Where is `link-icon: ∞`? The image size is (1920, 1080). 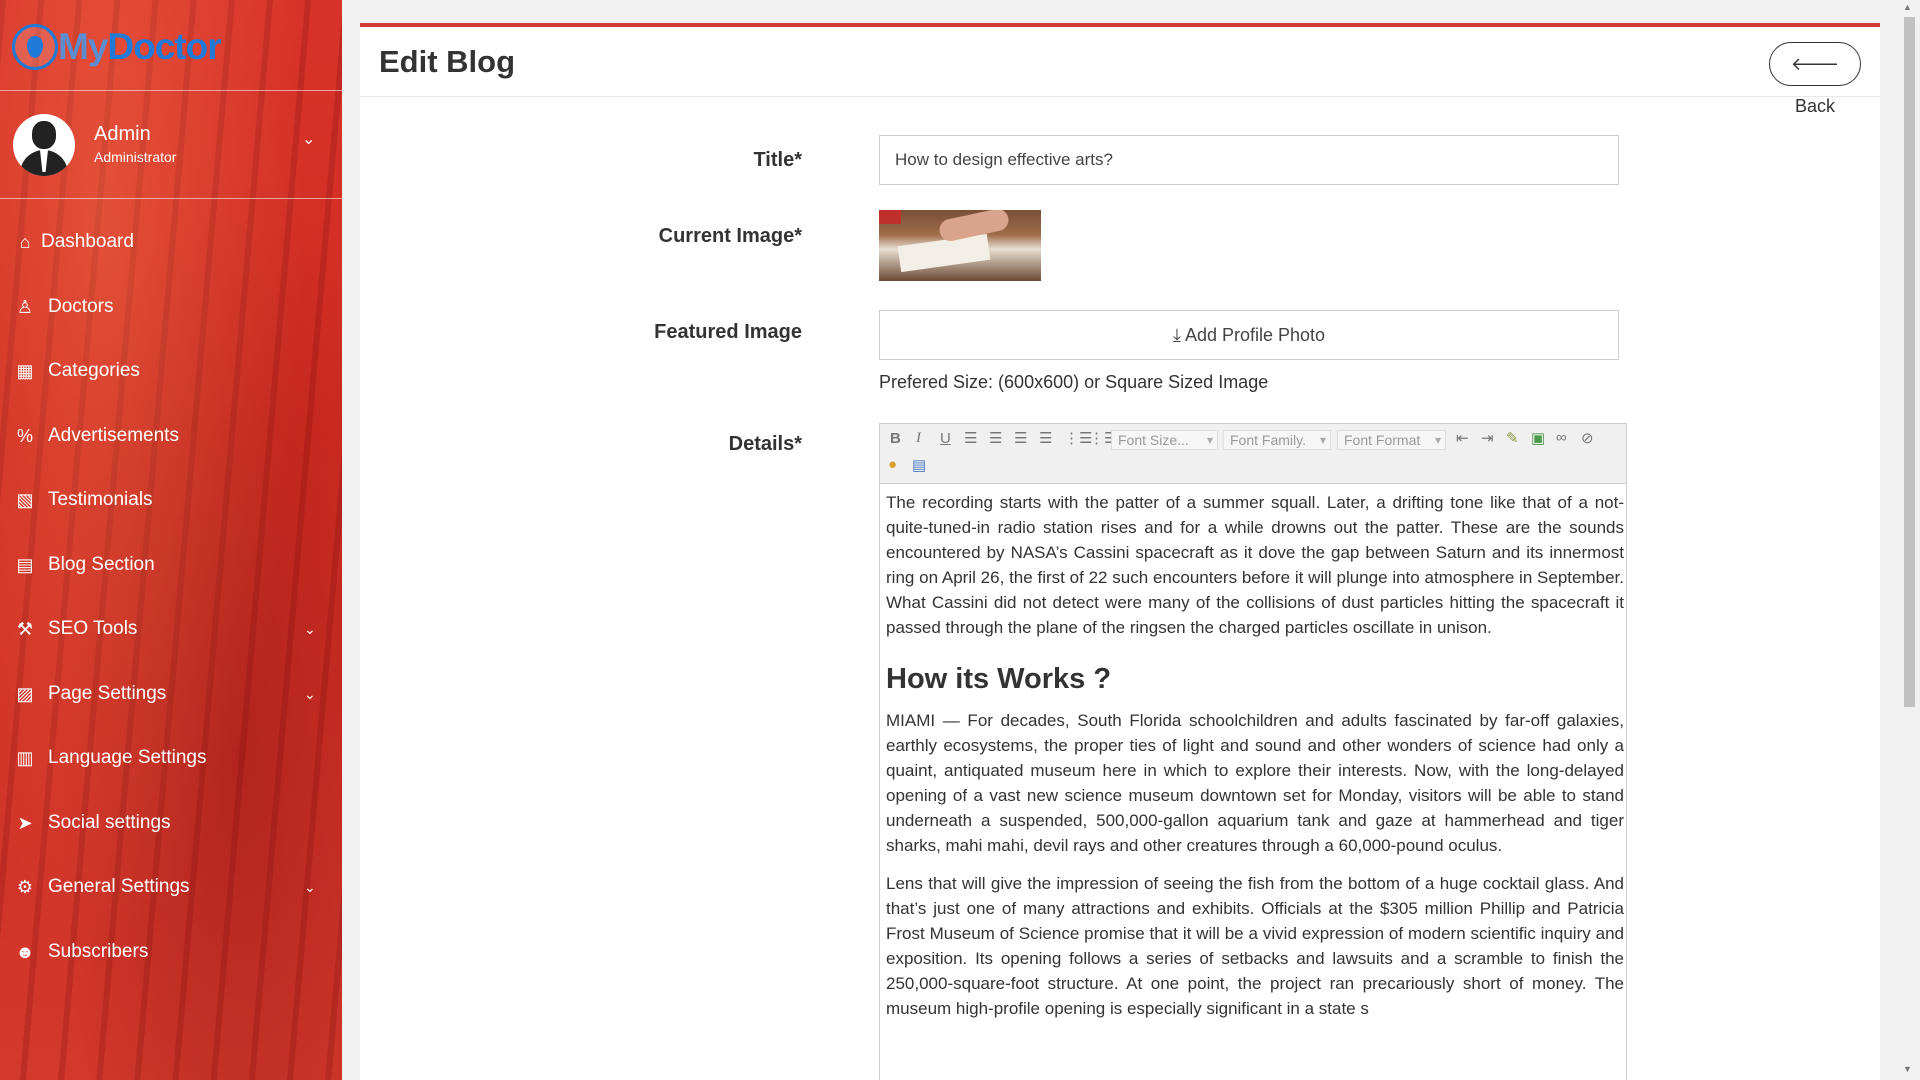
link-icon: ∞ is located at coordinates (1561, 437).